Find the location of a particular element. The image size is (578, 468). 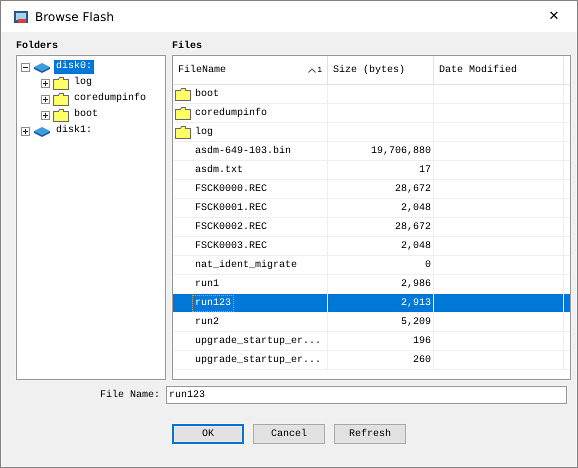

file-size: 2,913 is located at coordinates (415, 303).